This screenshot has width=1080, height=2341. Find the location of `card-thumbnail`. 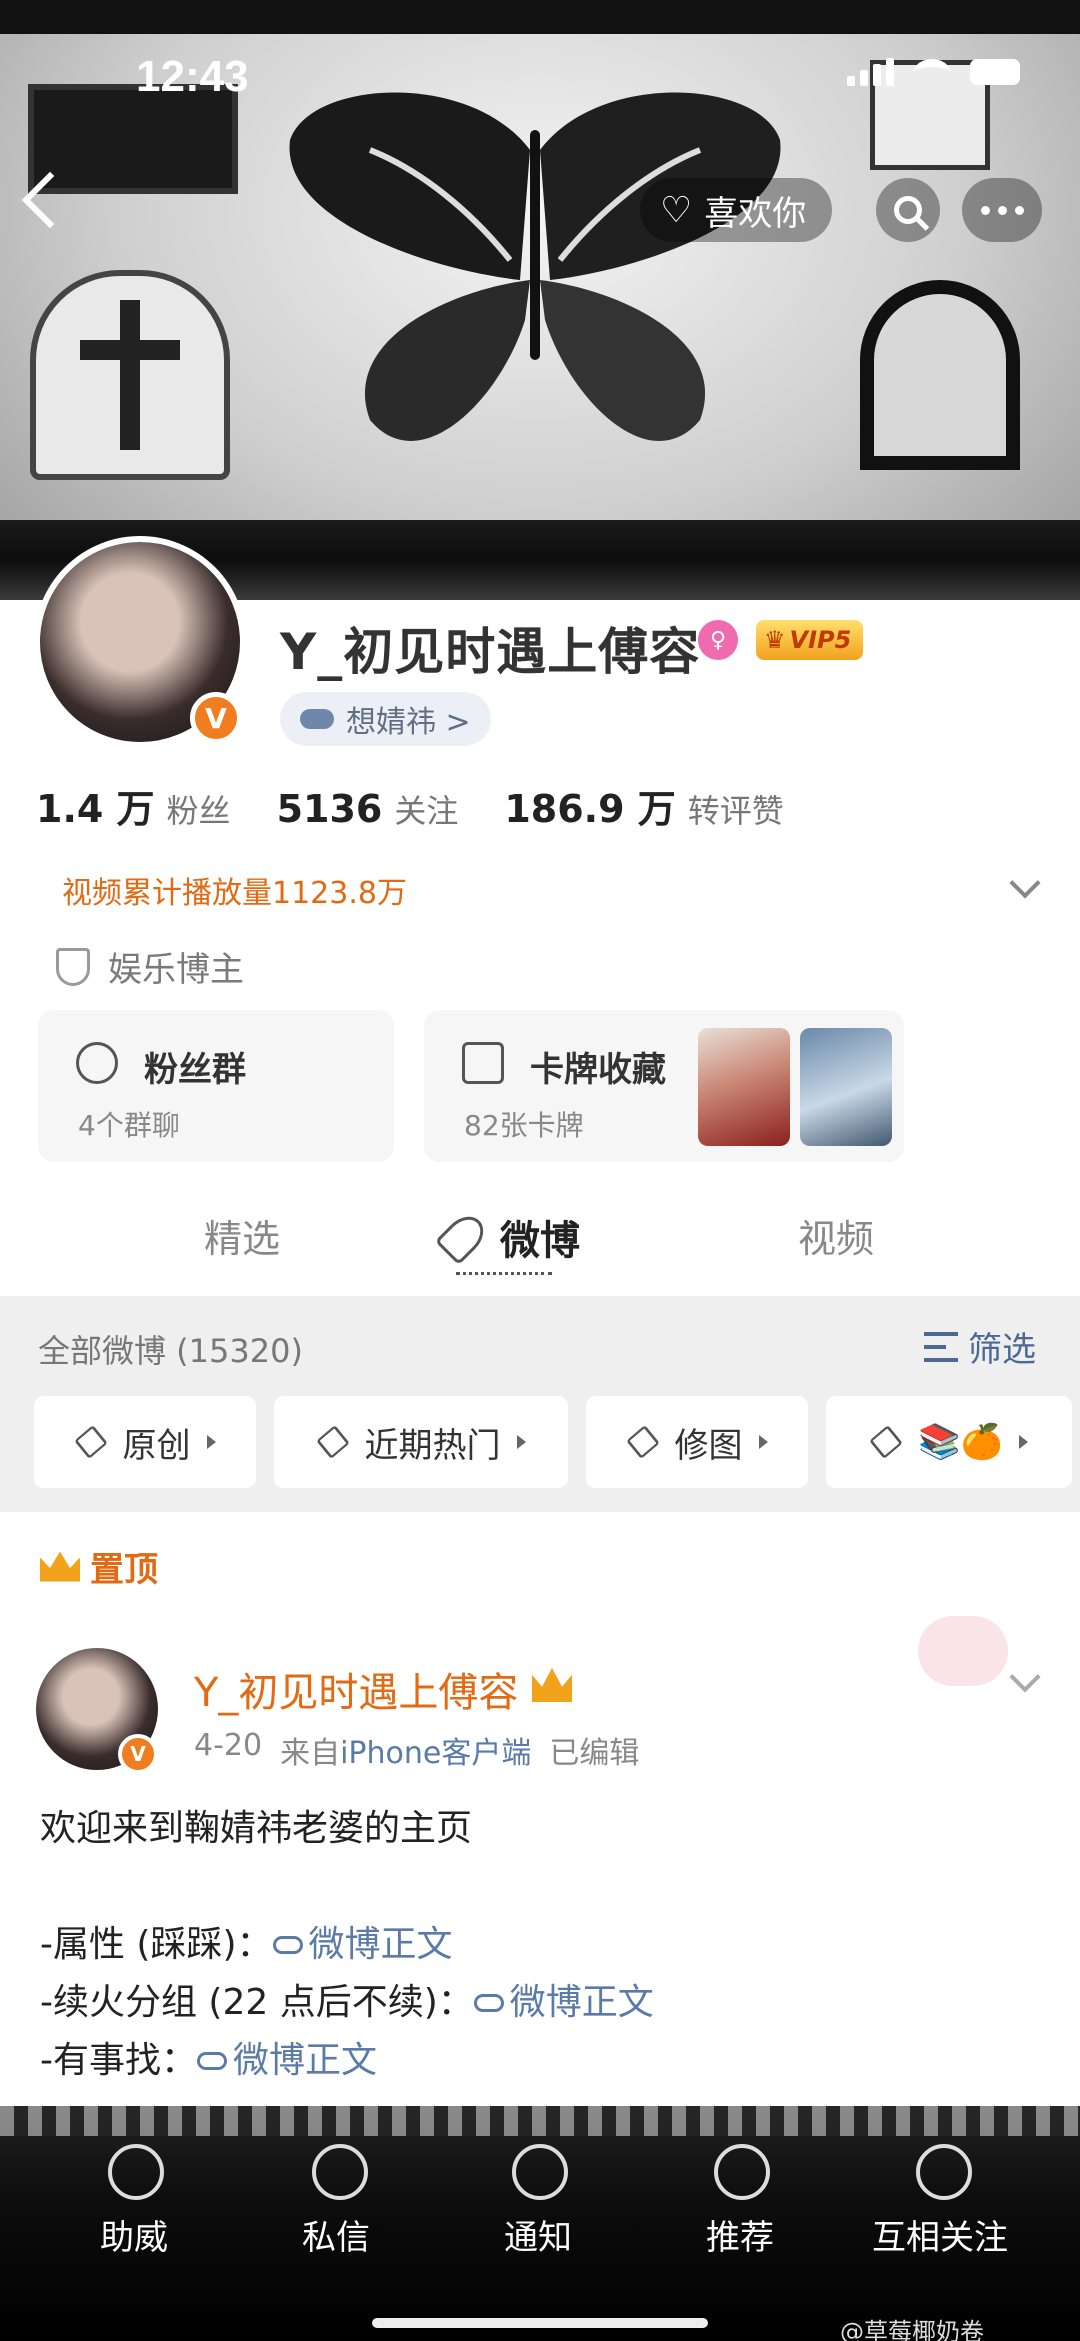

card-thumbnail is located at coordinates (846, 1087).